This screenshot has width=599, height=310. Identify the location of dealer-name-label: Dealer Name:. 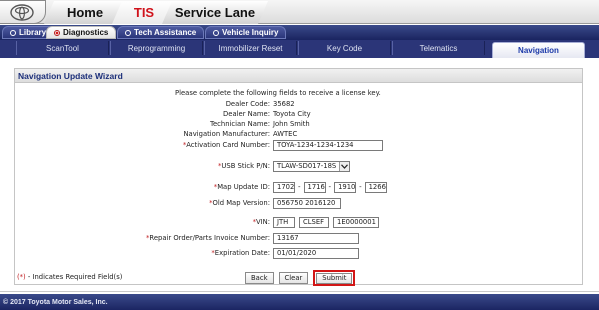
(246, 114).